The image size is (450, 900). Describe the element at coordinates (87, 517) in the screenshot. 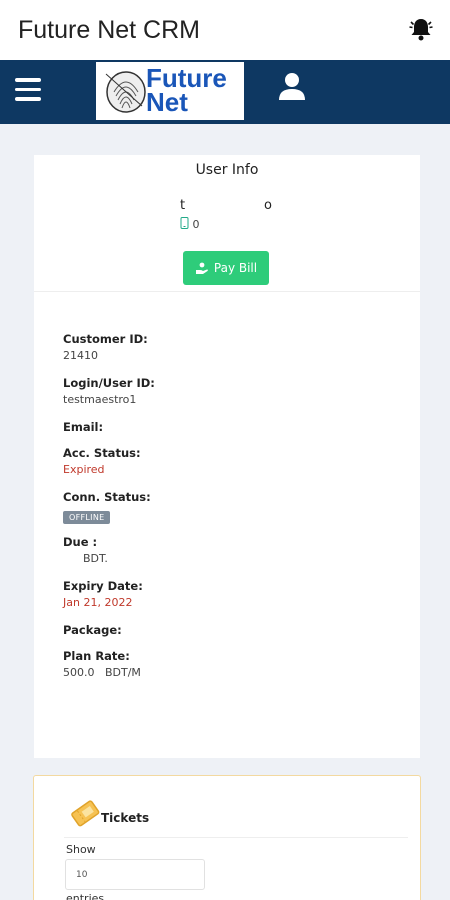

I see `status-badge: OFFLINE` at that location.